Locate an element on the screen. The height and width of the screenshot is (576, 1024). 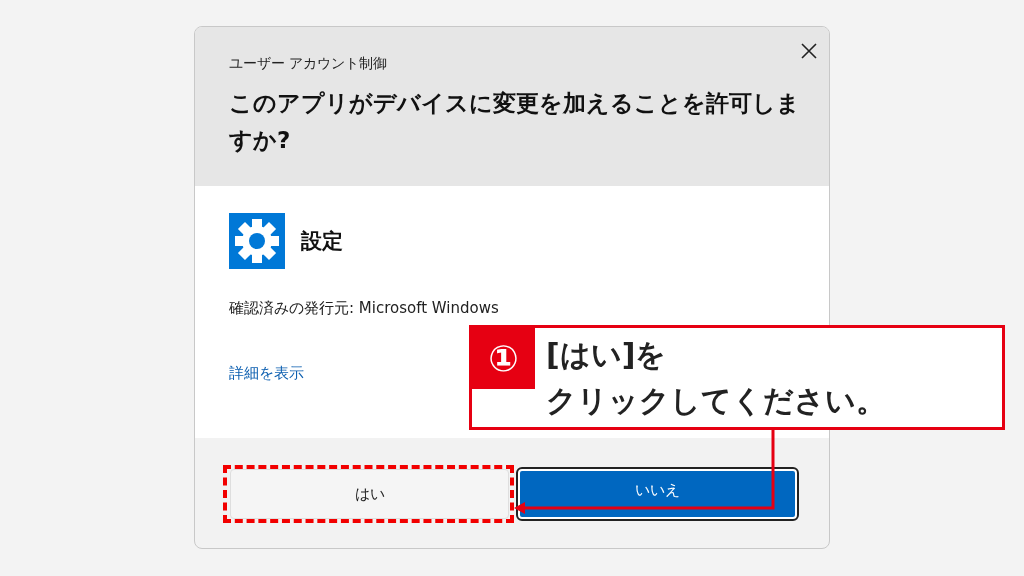
no-button: いいえ is located at coordinates (657, 494).